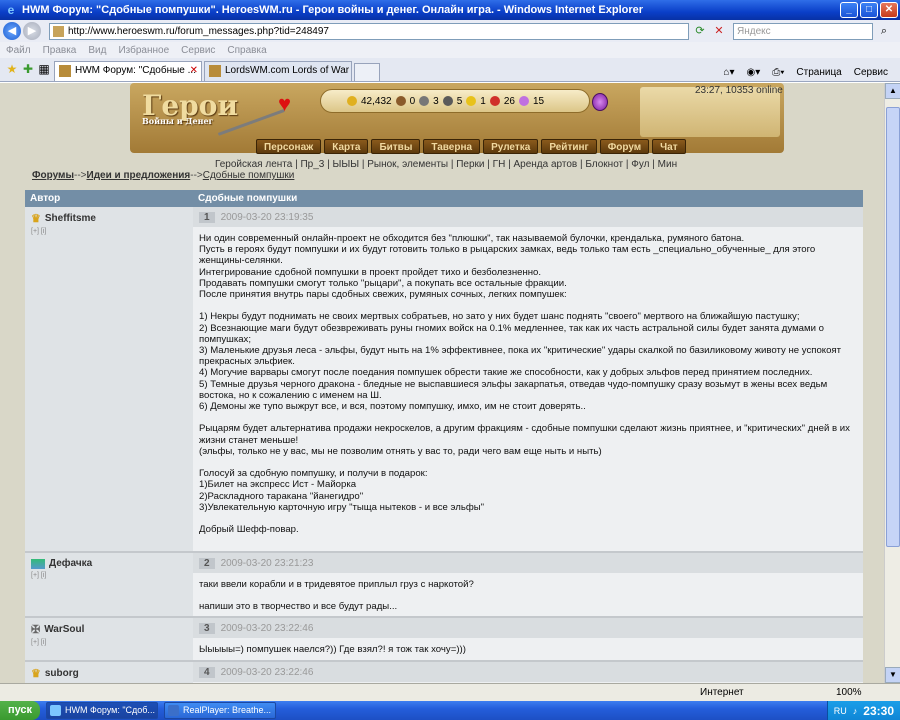 The width and height of the screenshot is (900, 720). What do you see at coordinates (20, 710) in the screenshot?
I see `start-button: пуск` at bounding box center [20, 710].